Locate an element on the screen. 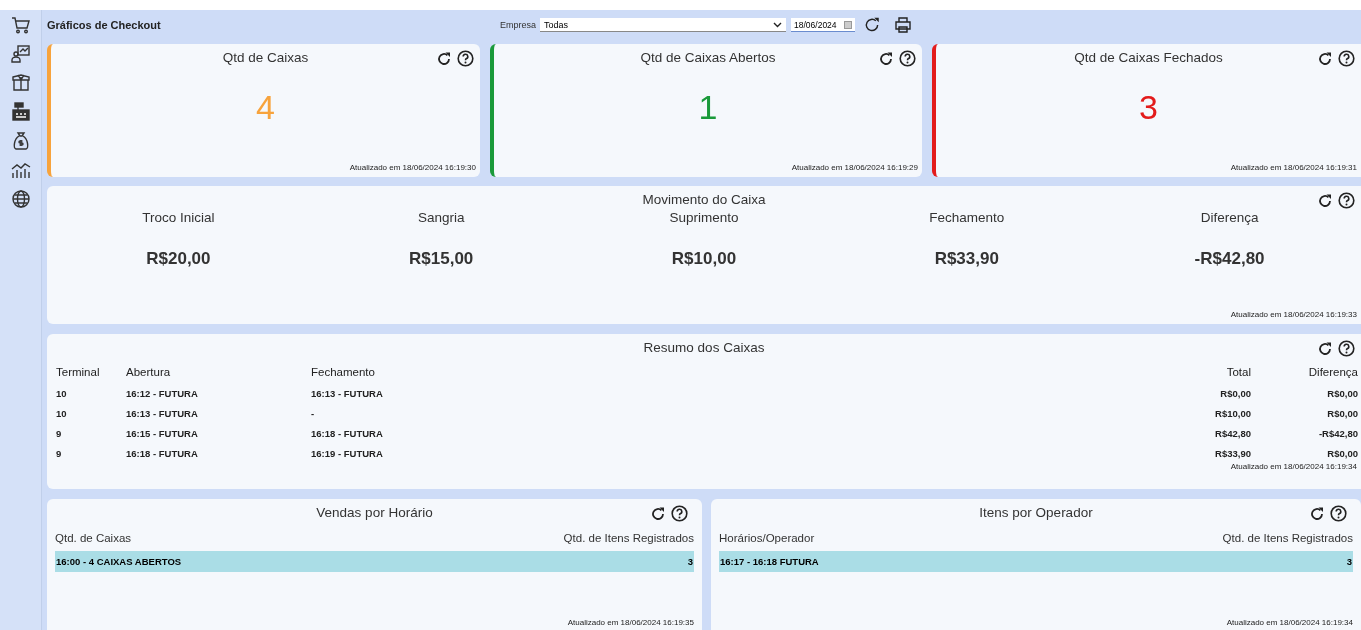 This screenshot has width=1361, height=630. updated-text: Atualizado em 18/06/2024 16:19:29 is located at coordinates (854, 168).